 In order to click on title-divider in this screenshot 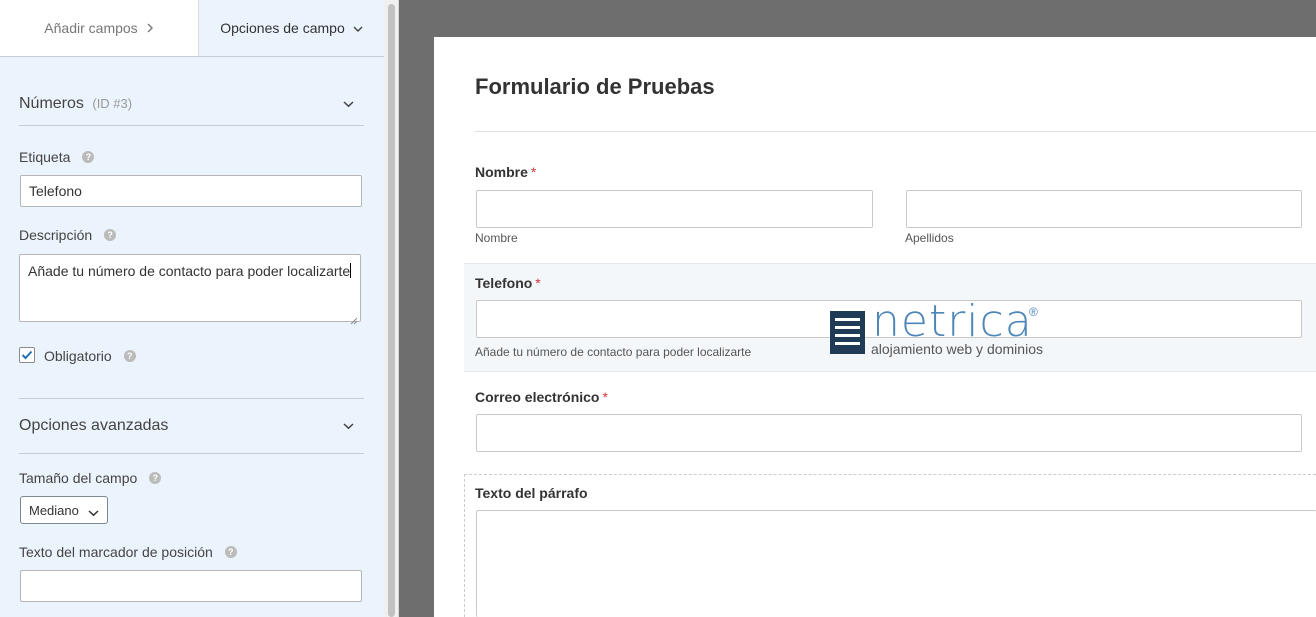, I will do `click(895, 131)`.